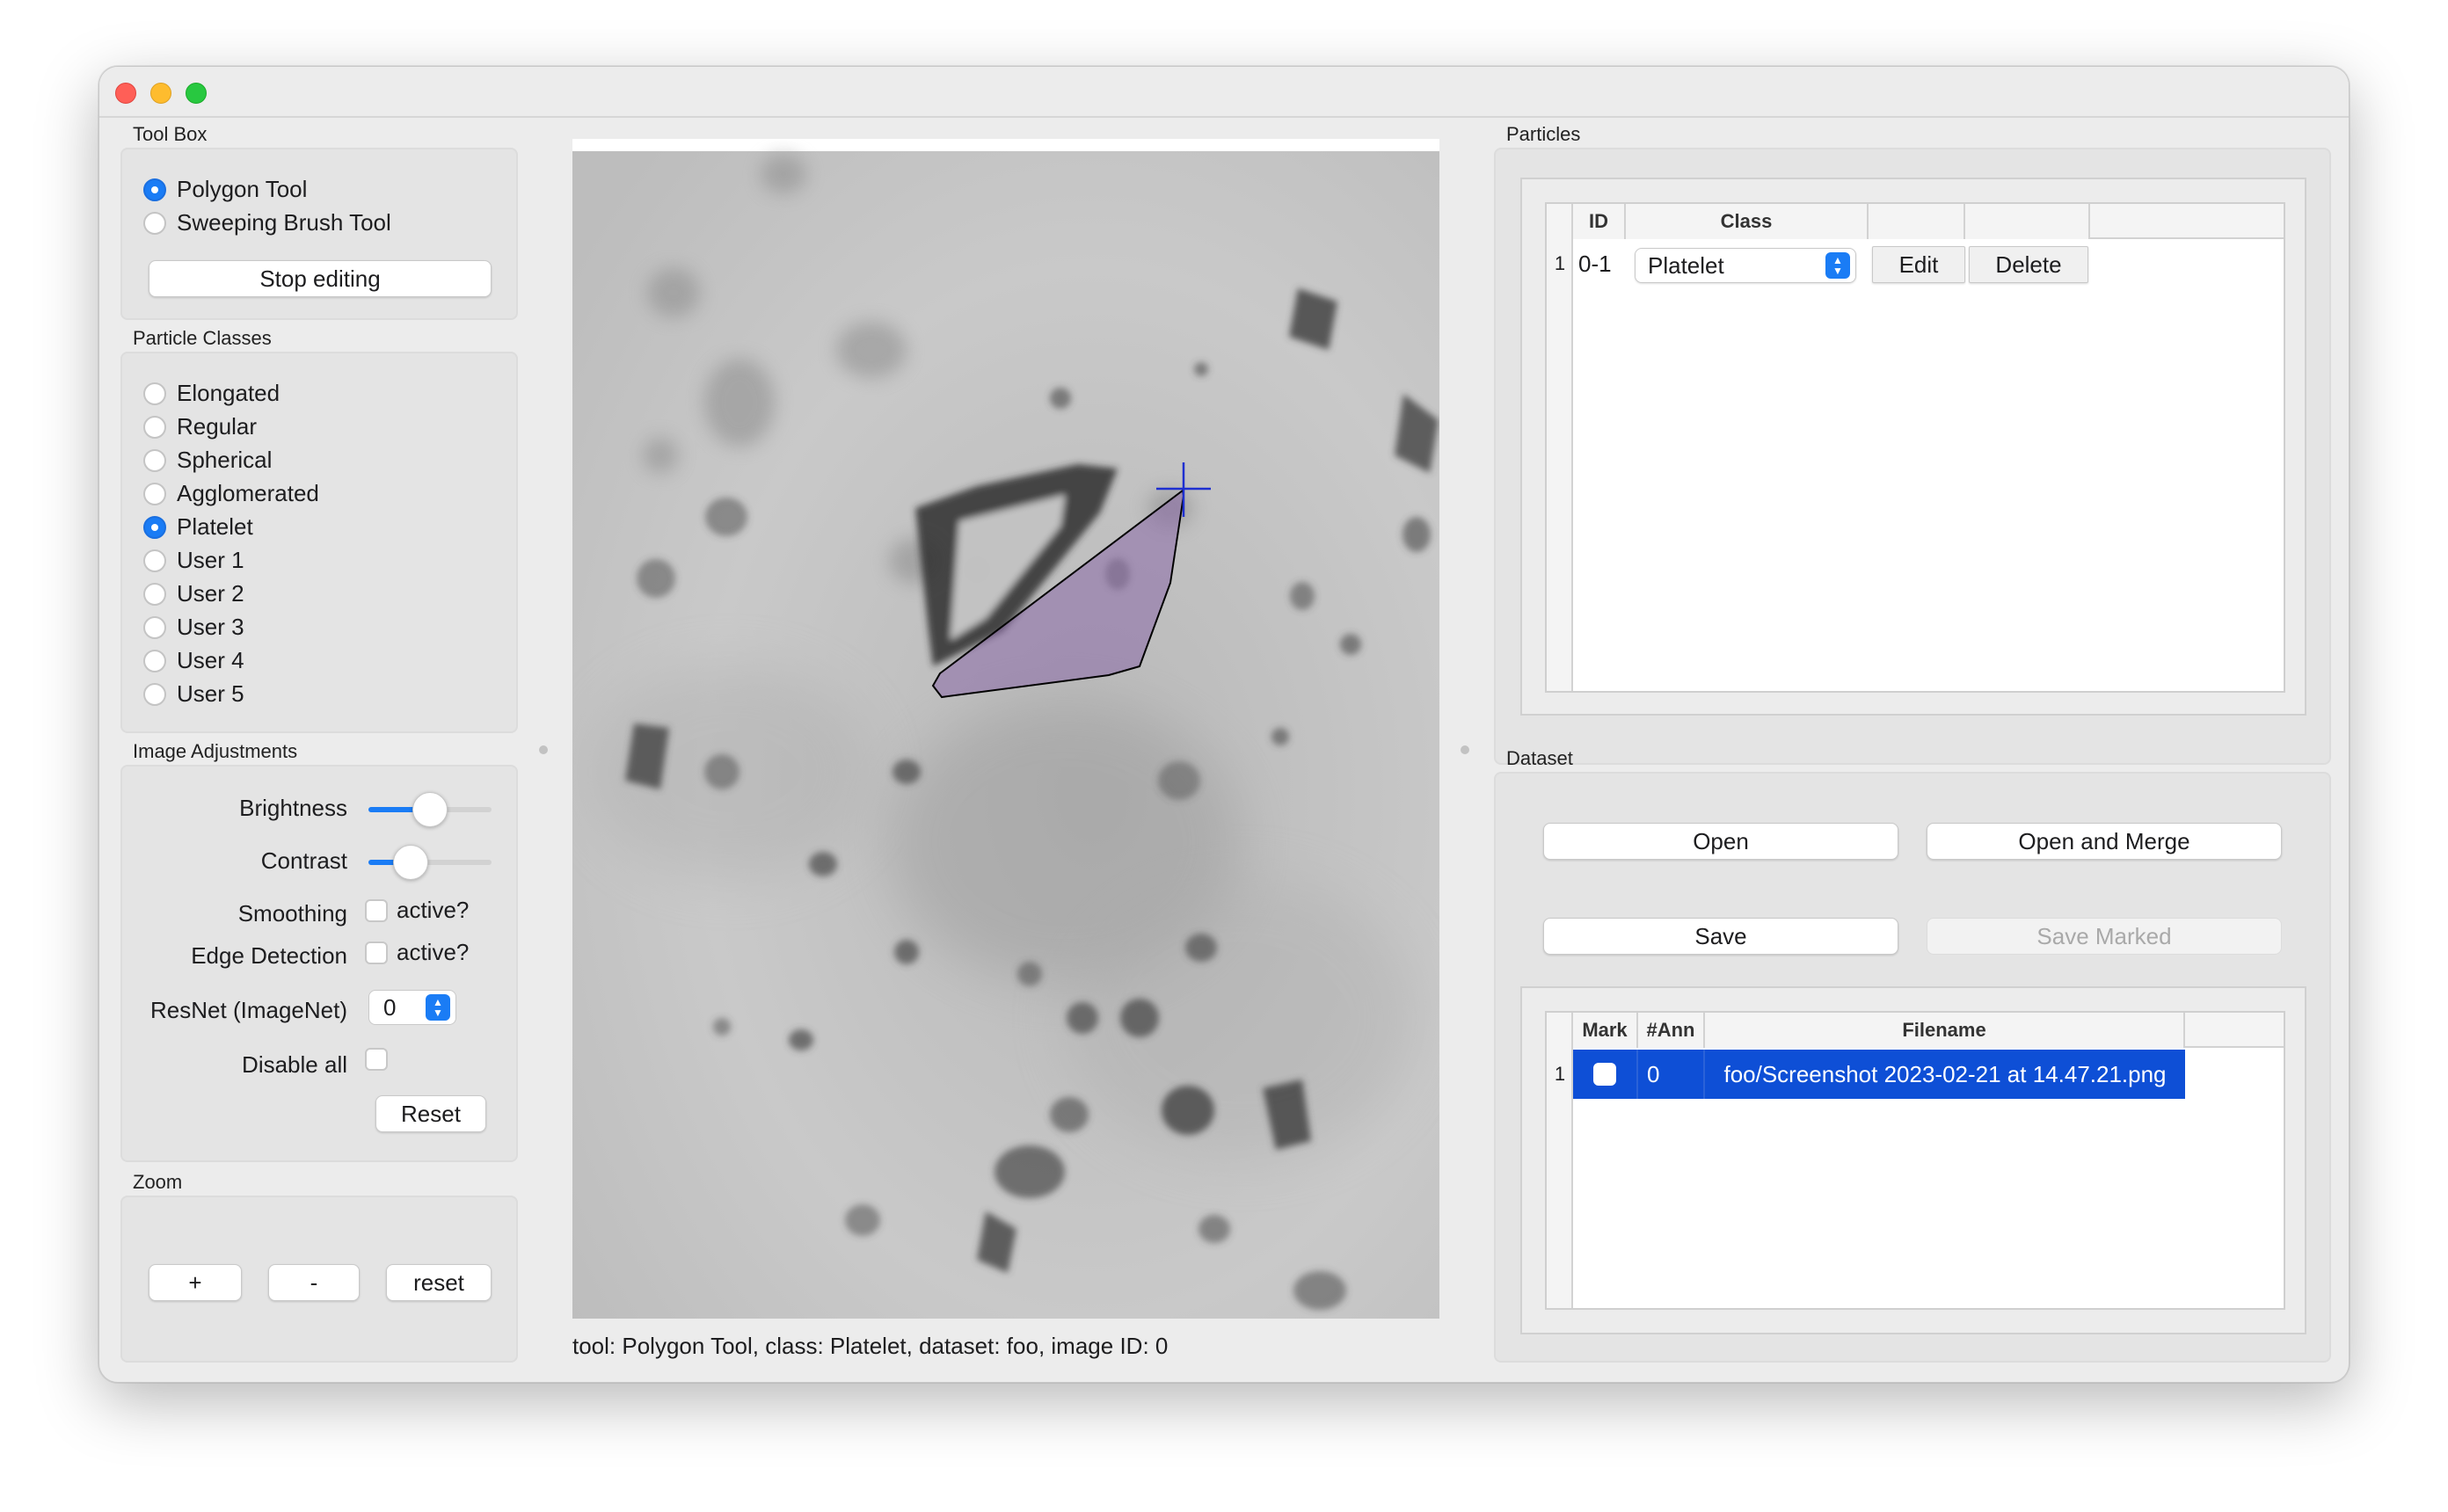 The width and height of the screenshot is (2448, 1512). I want to click on particle-class-label: Regular, so click(217, 427).